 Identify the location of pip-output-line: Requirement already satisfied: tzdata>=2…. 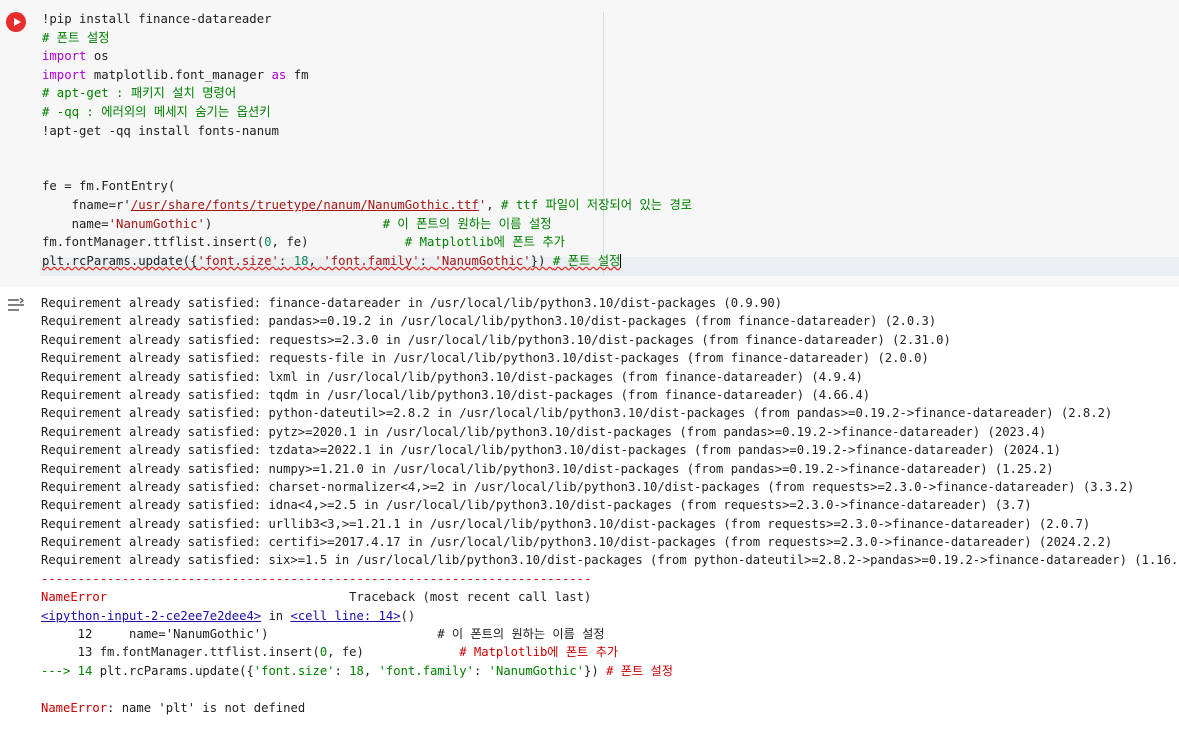
(551, 450).